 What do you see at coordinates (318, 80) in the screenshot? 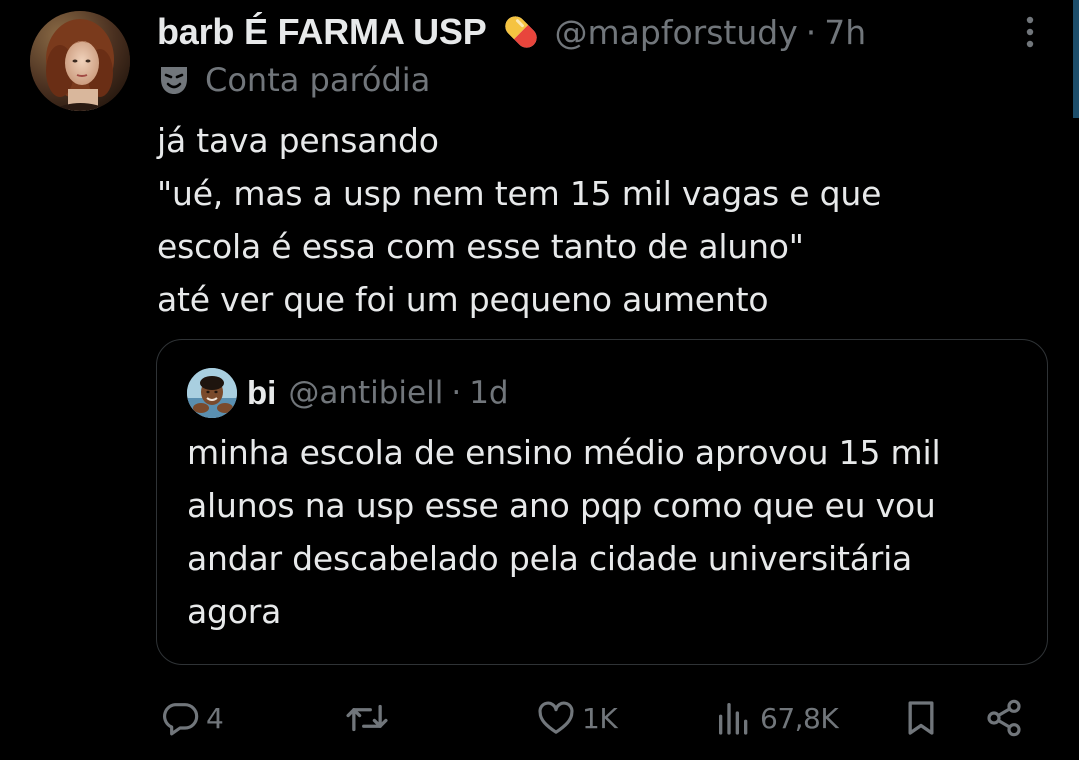
I see `parody-account-label: Conta paródia` at bounding box center [318, 80].